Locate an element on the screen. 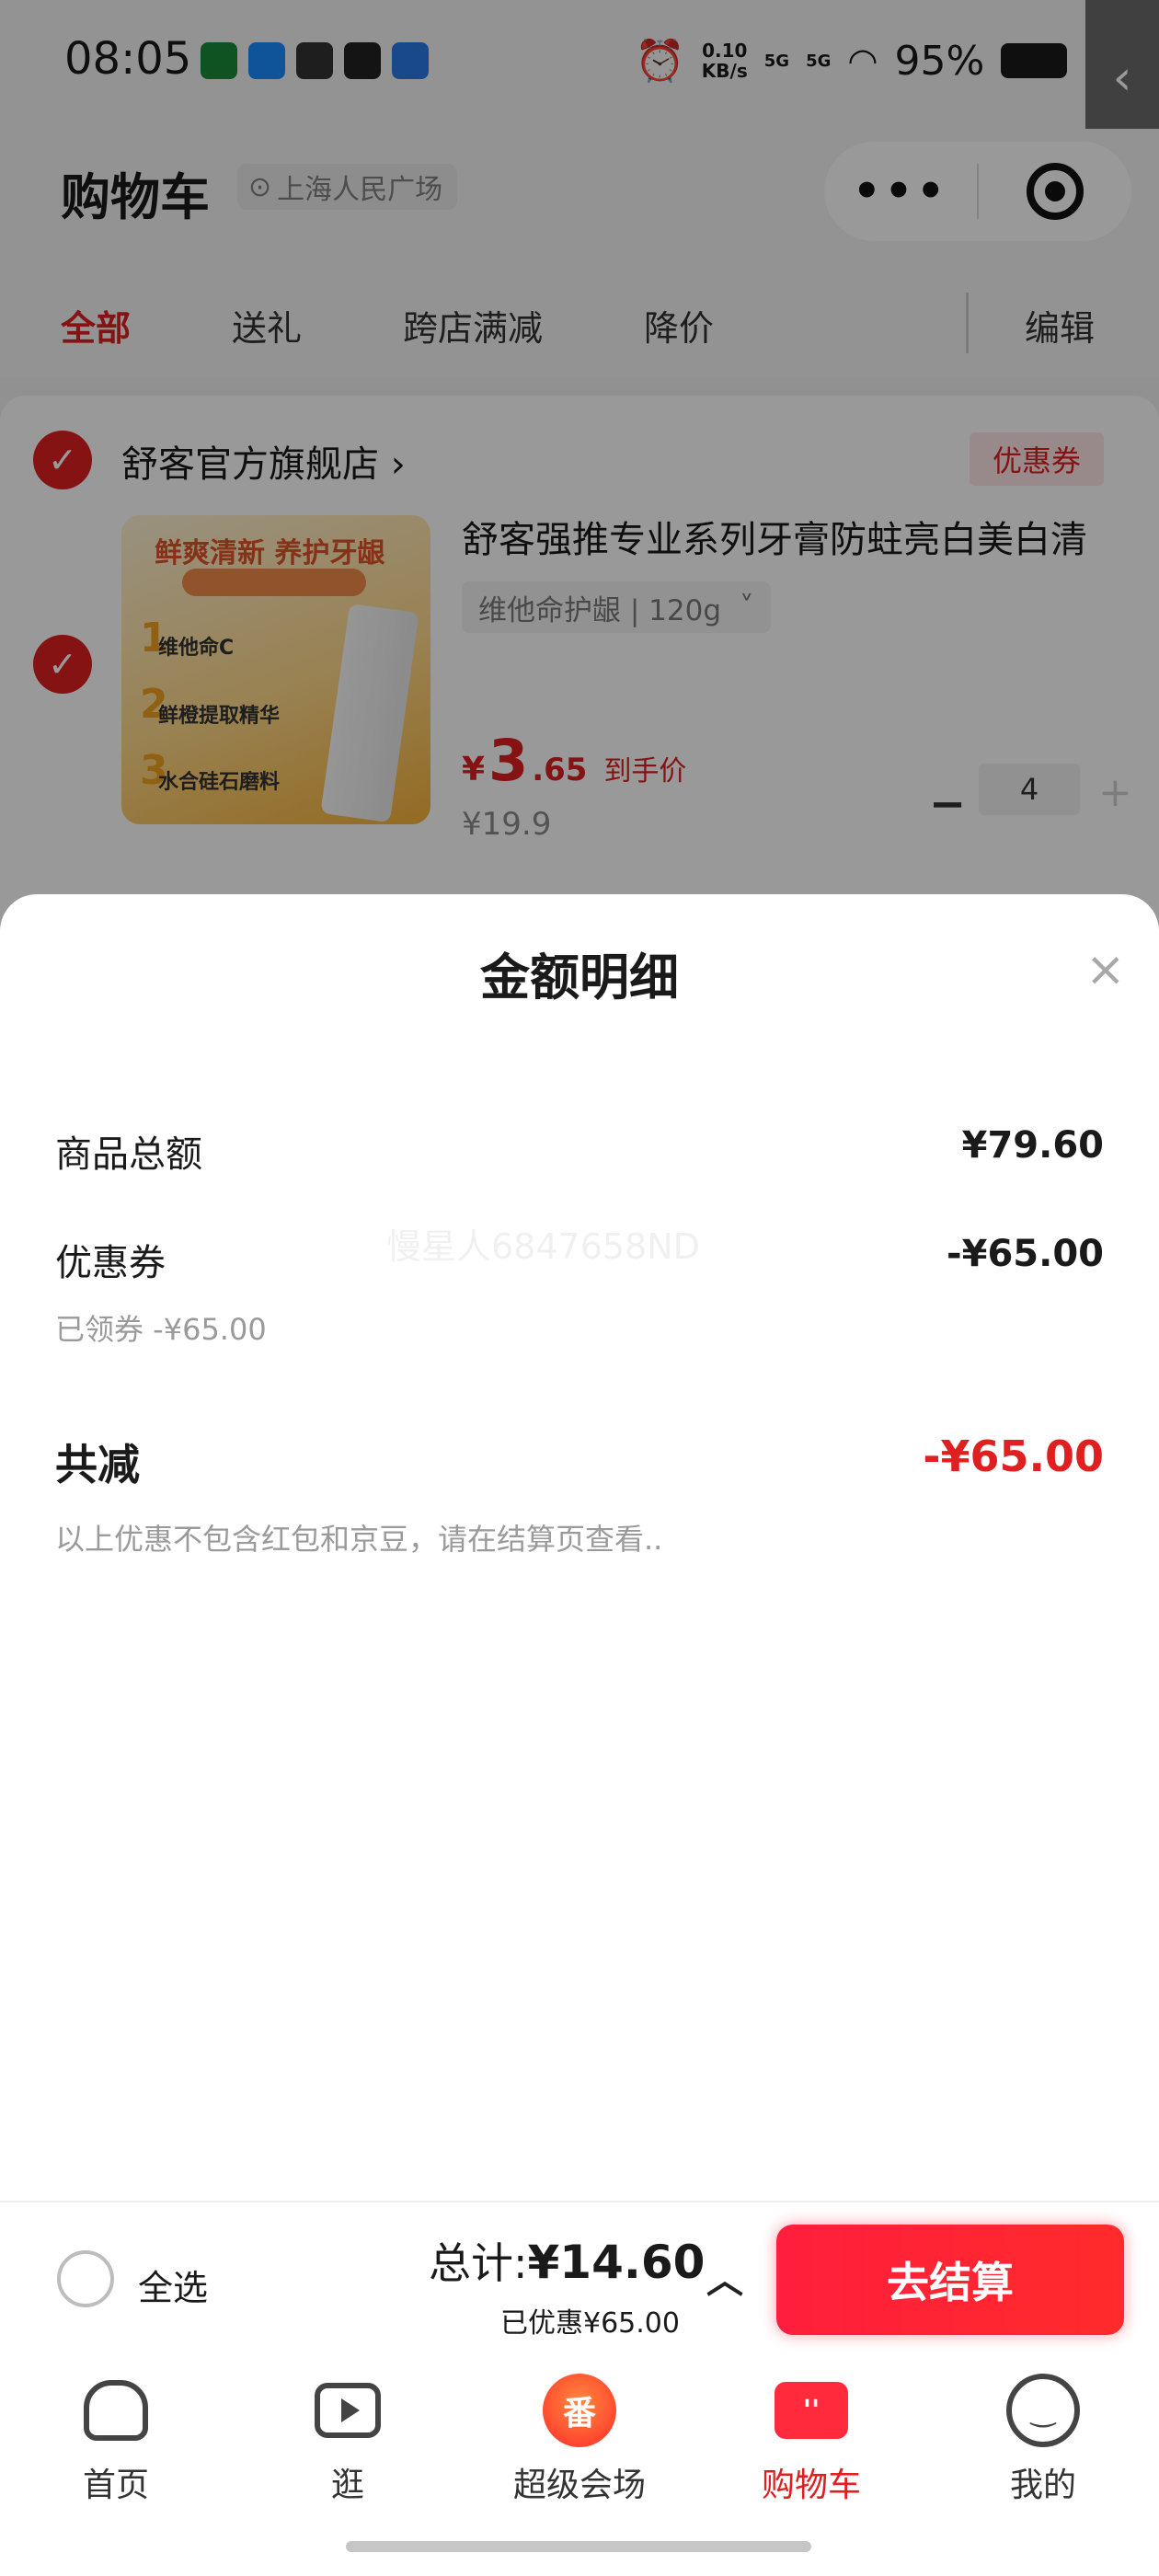 The width and height of the screenshot is (1159, 2576). disclaimer: 以上优惠不包含红包和京豆，请在结算页查看.. is located at coordinates (359, 1539).